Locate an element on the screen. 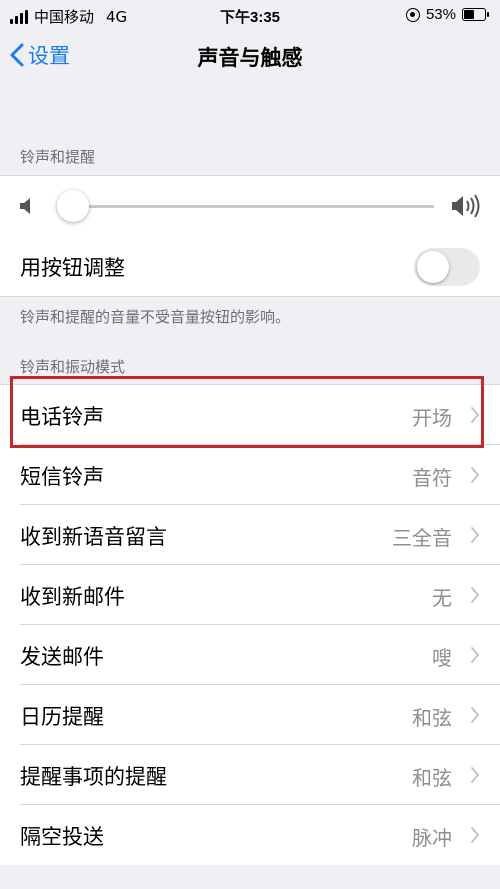 The image size is (500, 889). sound-setting-row: 隔空投送 脉冲 is located at coordinates (250, 835).